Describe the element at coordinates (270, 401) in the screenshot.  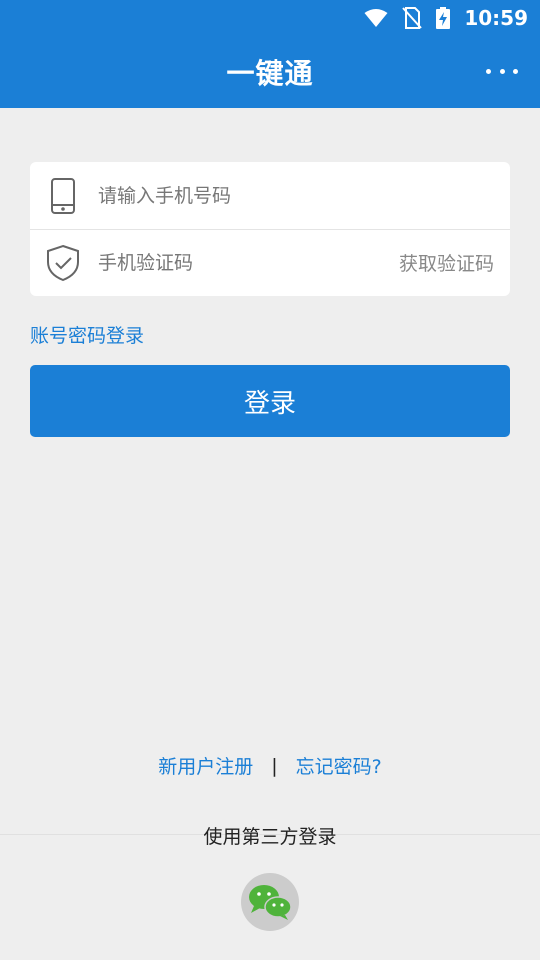
I see `login-button: 登录` at that location.